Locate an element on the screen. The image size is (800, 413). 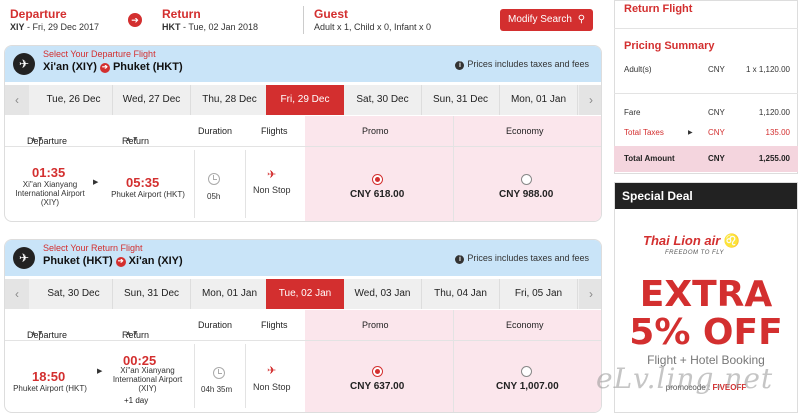
prices-note: i Prices includes taxes and fees is located at coordinates (522, 258).